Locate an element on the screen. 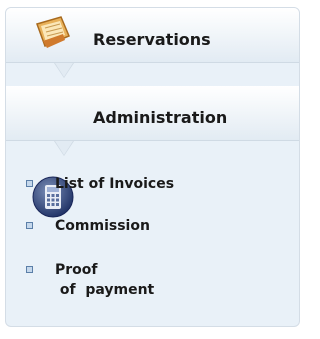 Image resolution: width=320 pixels, height=339 pixels. section-label-administration: Administration is located at coordinates (160, 117).